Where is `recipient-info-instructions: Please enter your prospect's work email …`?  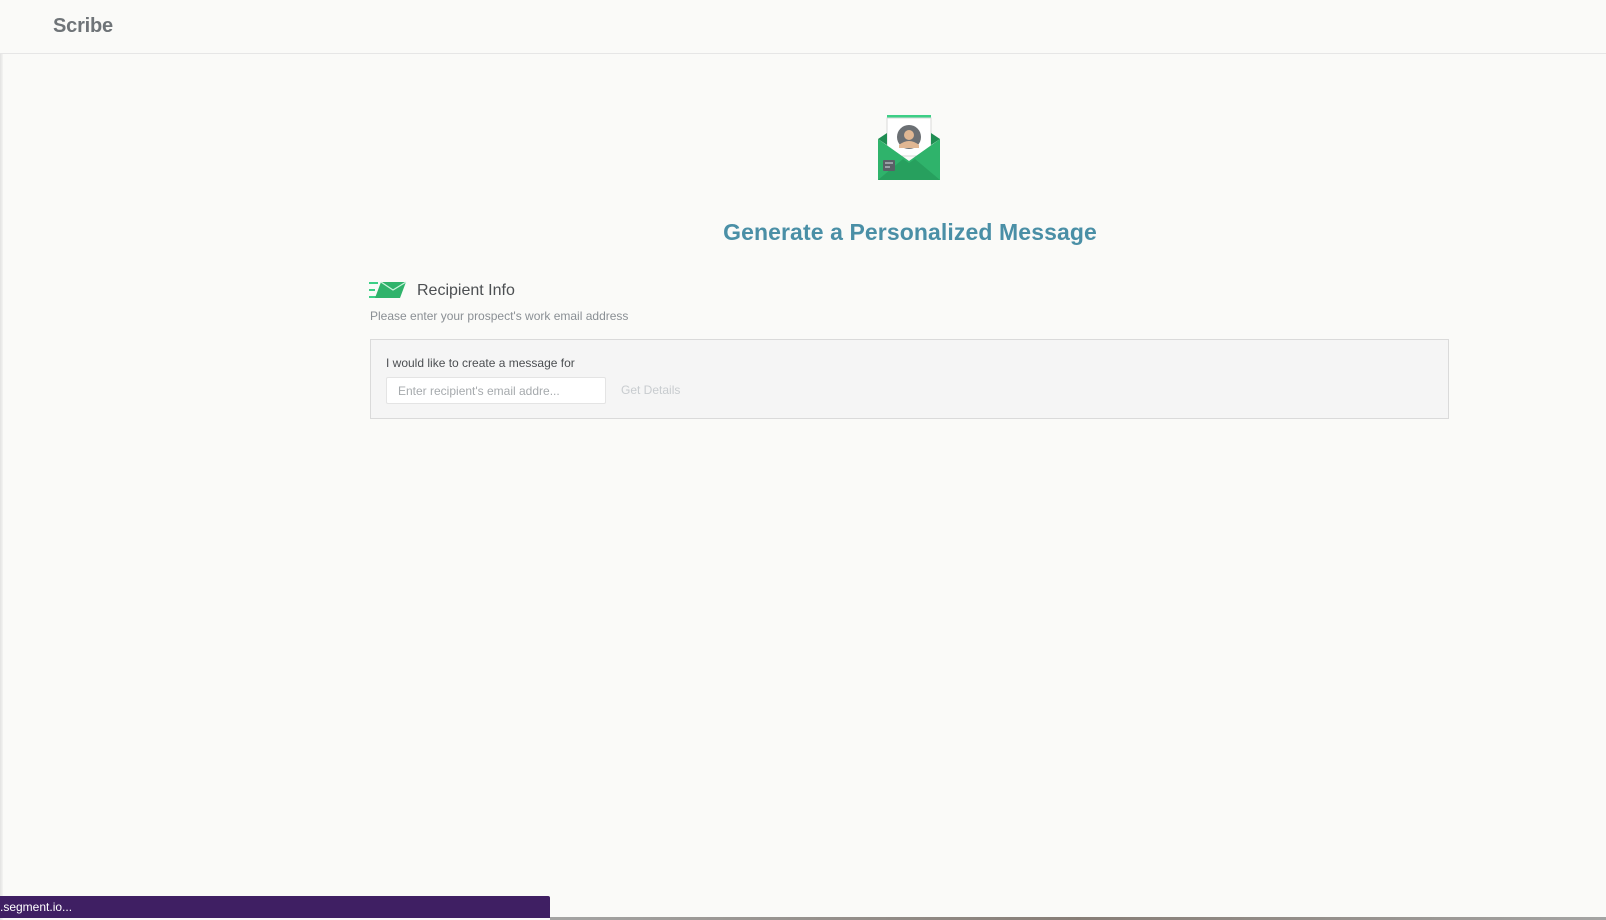 recipient-info-instructions: Please enter your prospect's work email … is located at coordinates (499, 316).